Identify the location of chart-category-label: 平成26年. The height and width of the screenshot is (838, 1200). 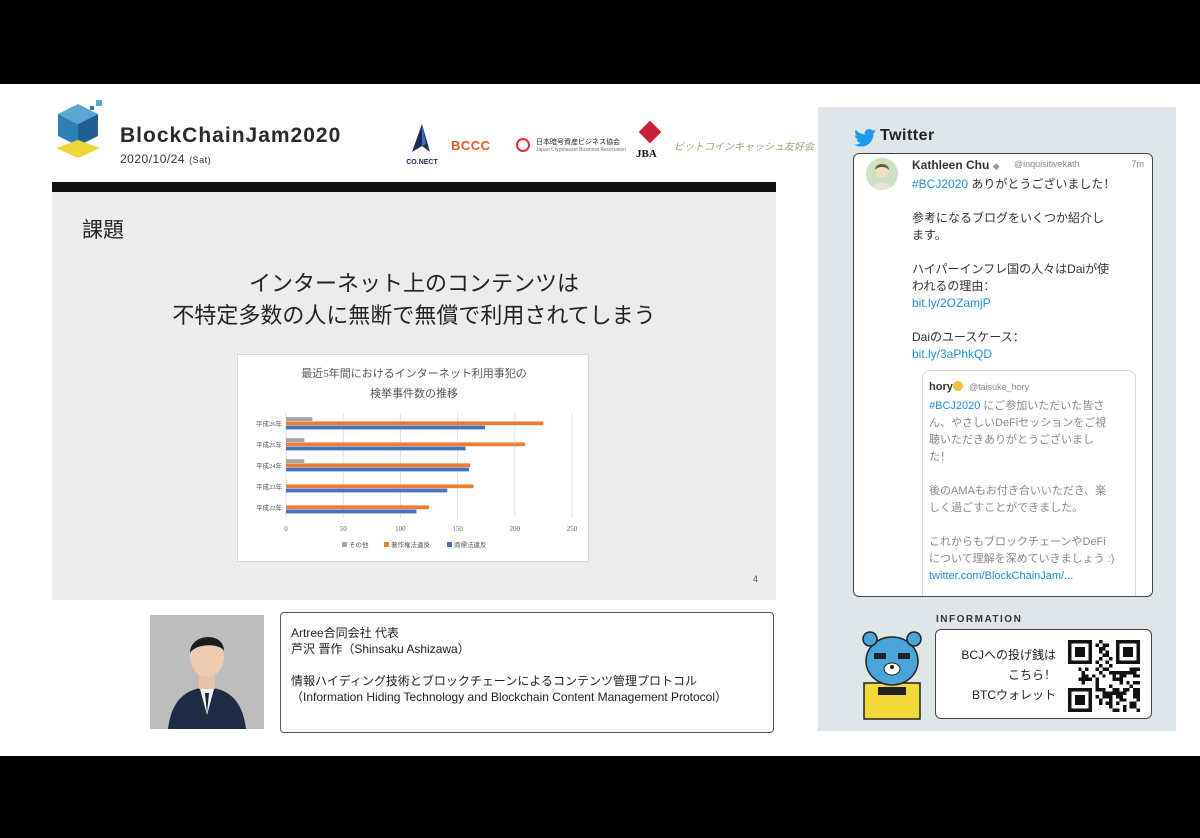
(269, 423).